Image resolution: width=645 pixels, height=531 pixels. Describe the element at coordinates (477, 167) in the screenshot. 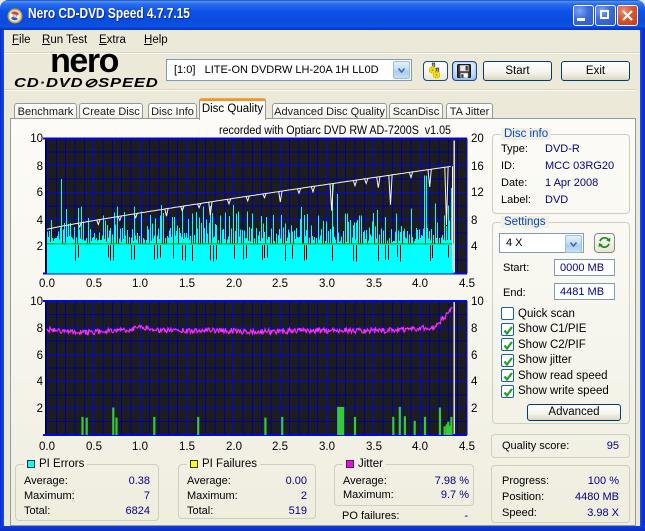

I see `svg-text: 16` at that location.